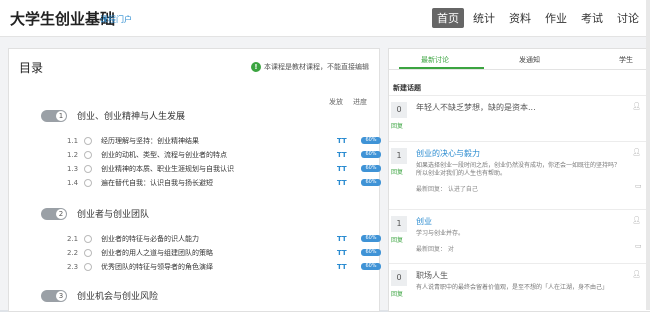  I want to click on section-row: 1.4 遍在替代自我：认识自我与扬长避短 TT 60%, so click(227, 182).